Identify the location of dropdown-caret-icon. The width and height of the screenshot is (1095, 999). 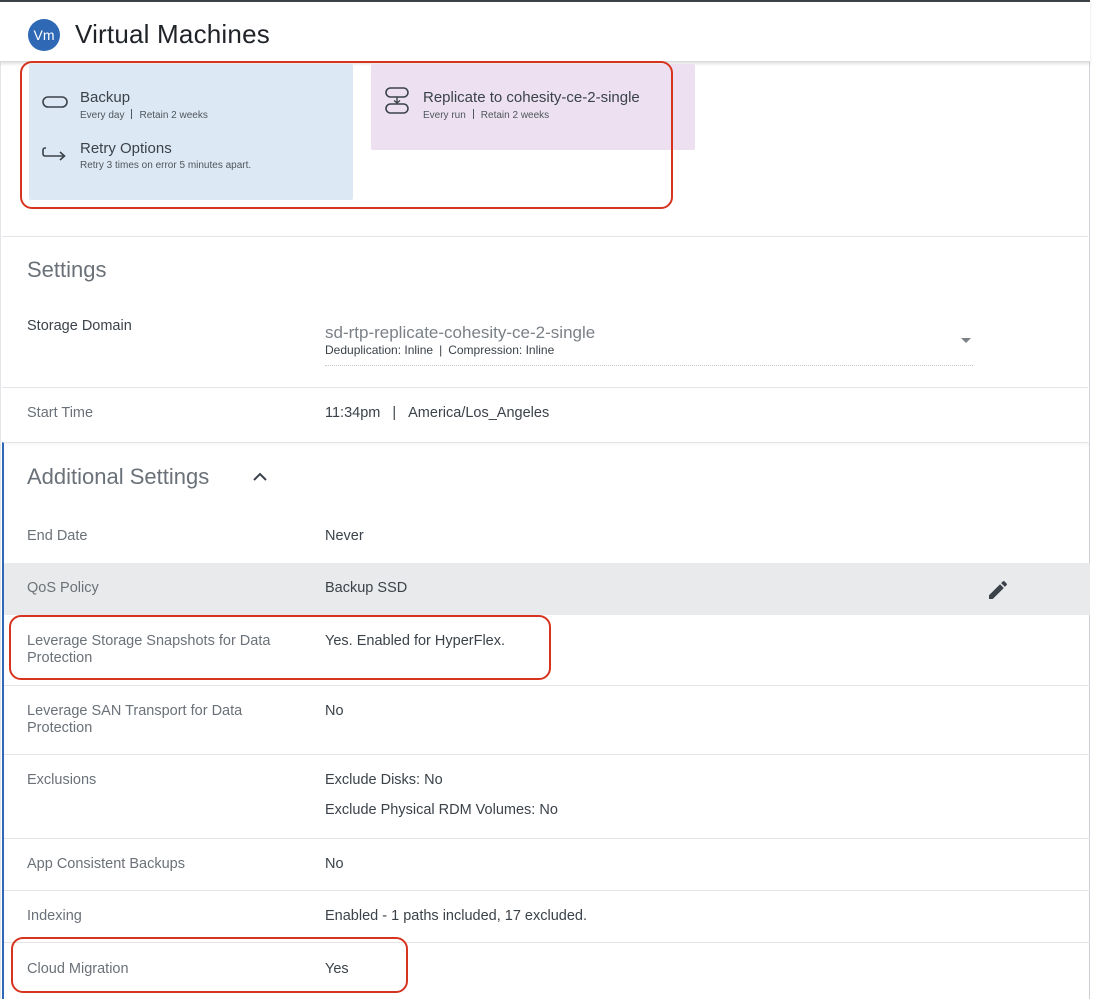
(966, 340).